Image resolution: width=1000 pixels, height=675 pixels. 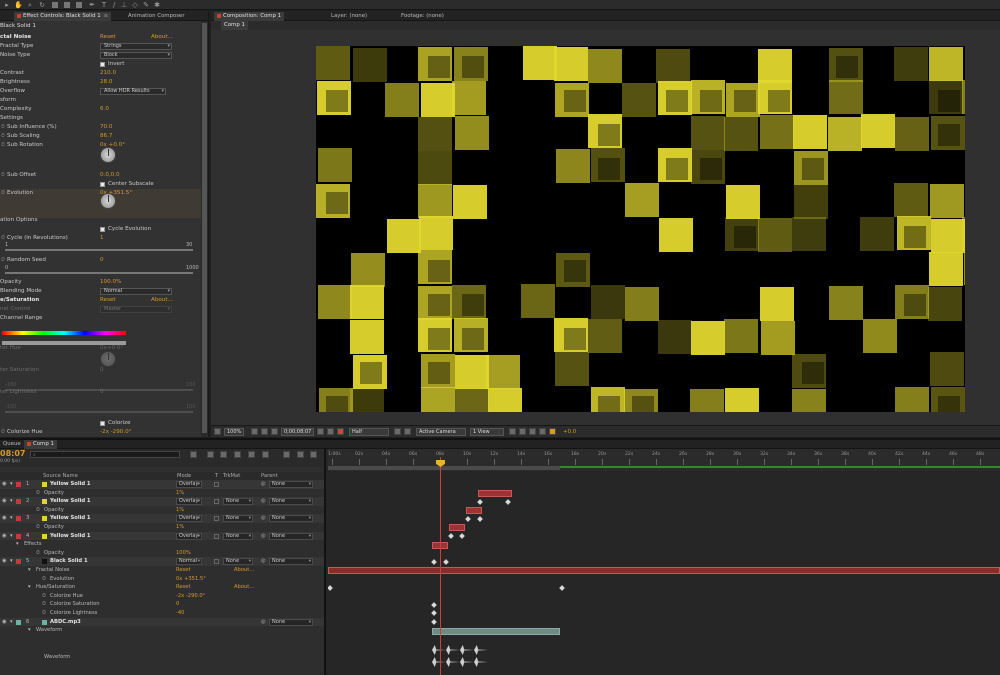 I want to click on shy-layers-icon, so click(x=237, y=454).